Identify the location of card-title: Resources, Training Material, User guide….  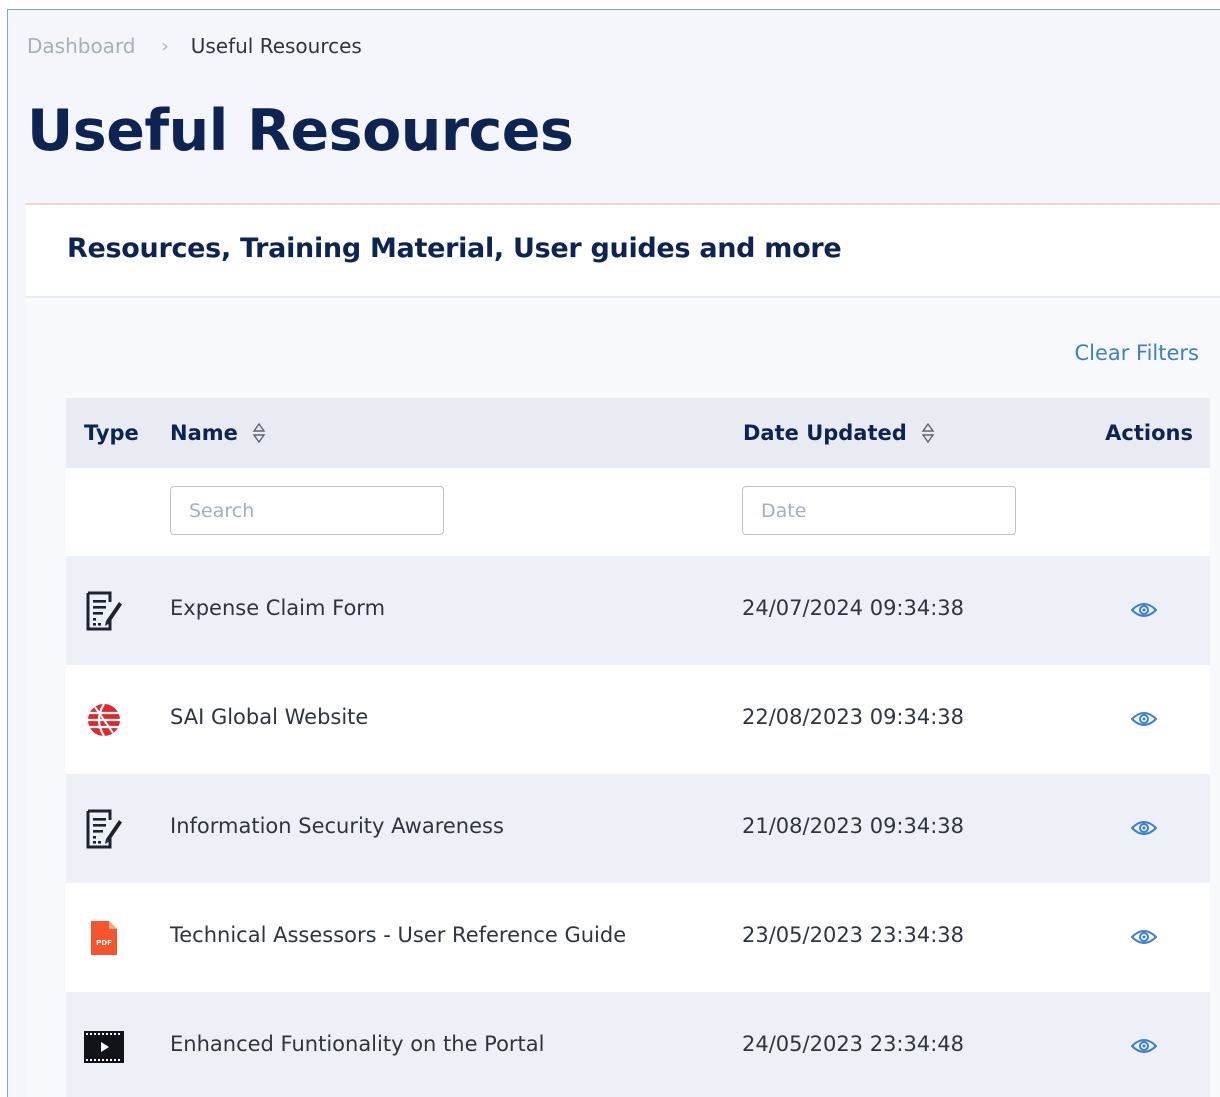
(454, 248).